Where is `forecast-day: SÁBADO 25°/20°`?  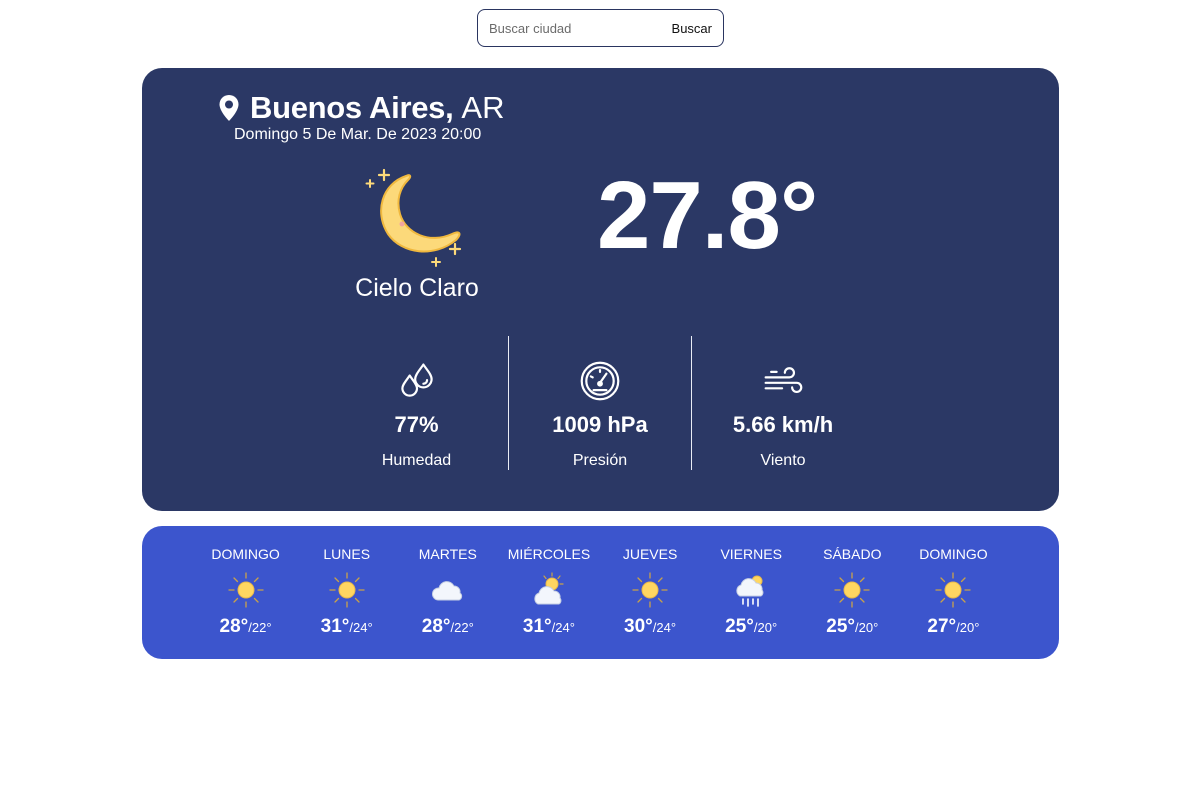 forecast-day: SÁBADO 25°/20° is located at coordinates (852, 602).